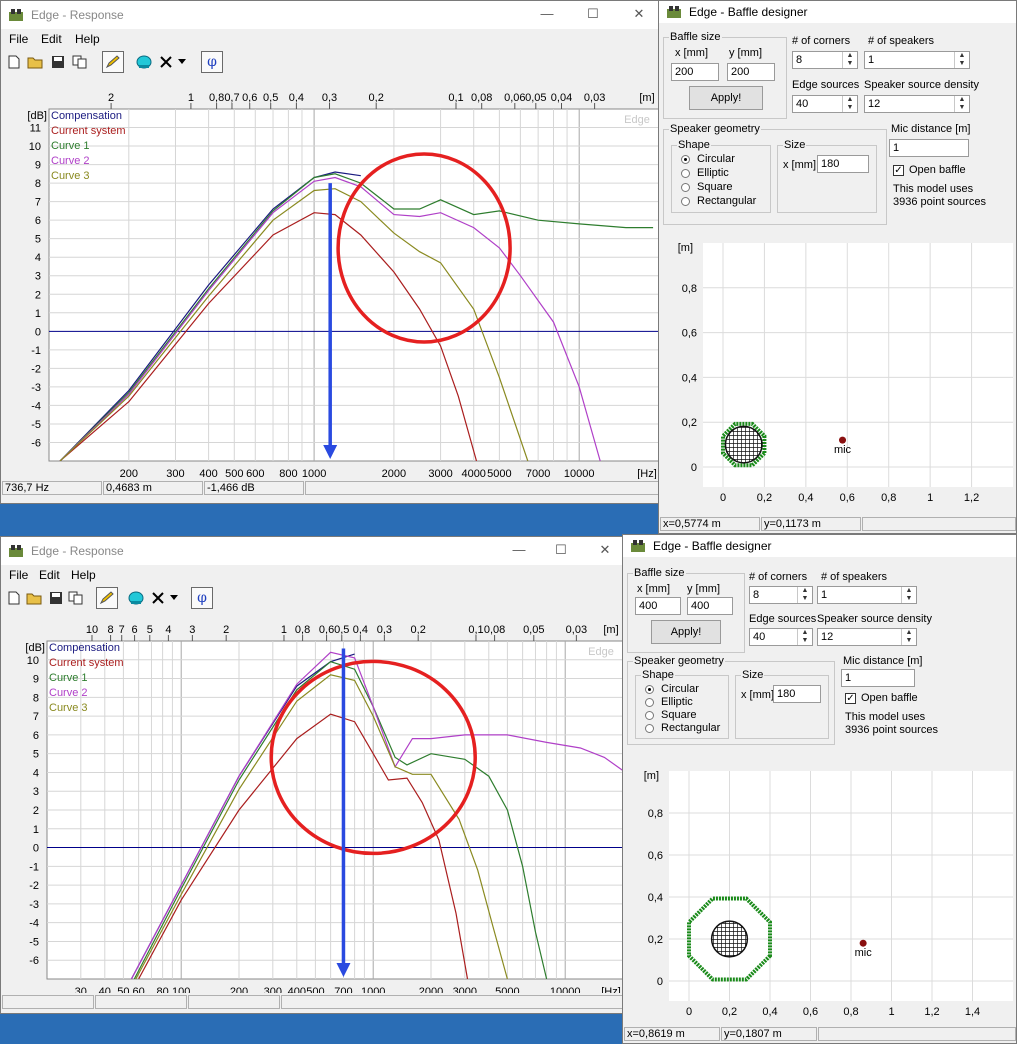 This screenshot has height=1044, width=1017. What do you see at coordinates (376, 98) in the screenshot?
I see `top-tick-label: 0,2` at bounding box center [376, 98].